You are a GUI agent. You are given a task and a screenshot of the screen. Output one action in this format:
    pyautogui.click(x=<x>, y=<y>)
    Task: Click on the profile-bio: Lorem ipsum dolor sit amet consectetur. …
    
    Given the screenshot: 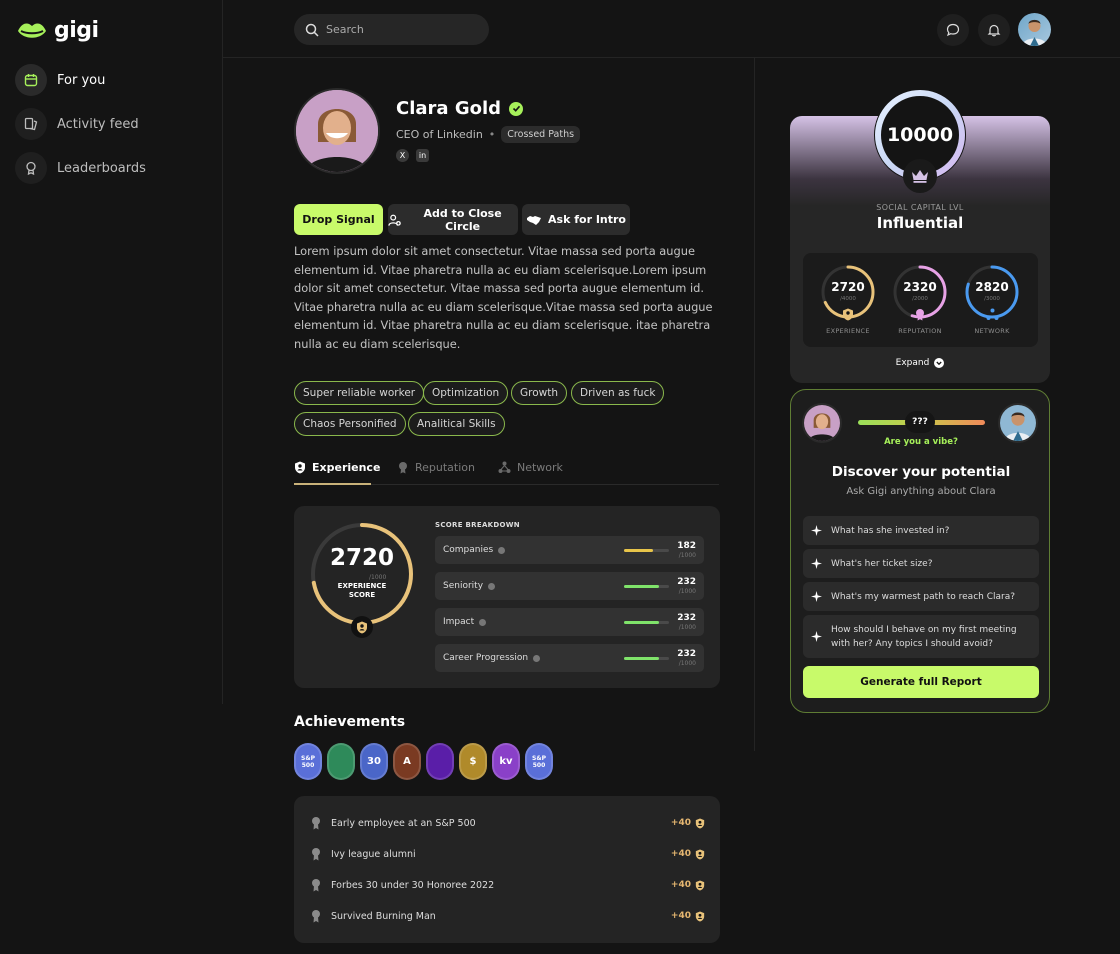 What is the action you would take?
    pyautogui.click(x=503, y=297)
    